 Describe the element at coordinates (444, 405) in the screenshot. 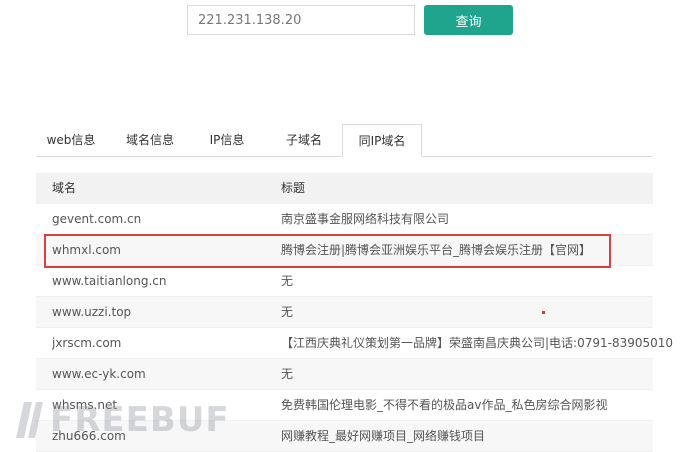

I see `title-cell: 免费韩国伦理电影_不得不看的极品av作品_私色房综合网影视` at that location.